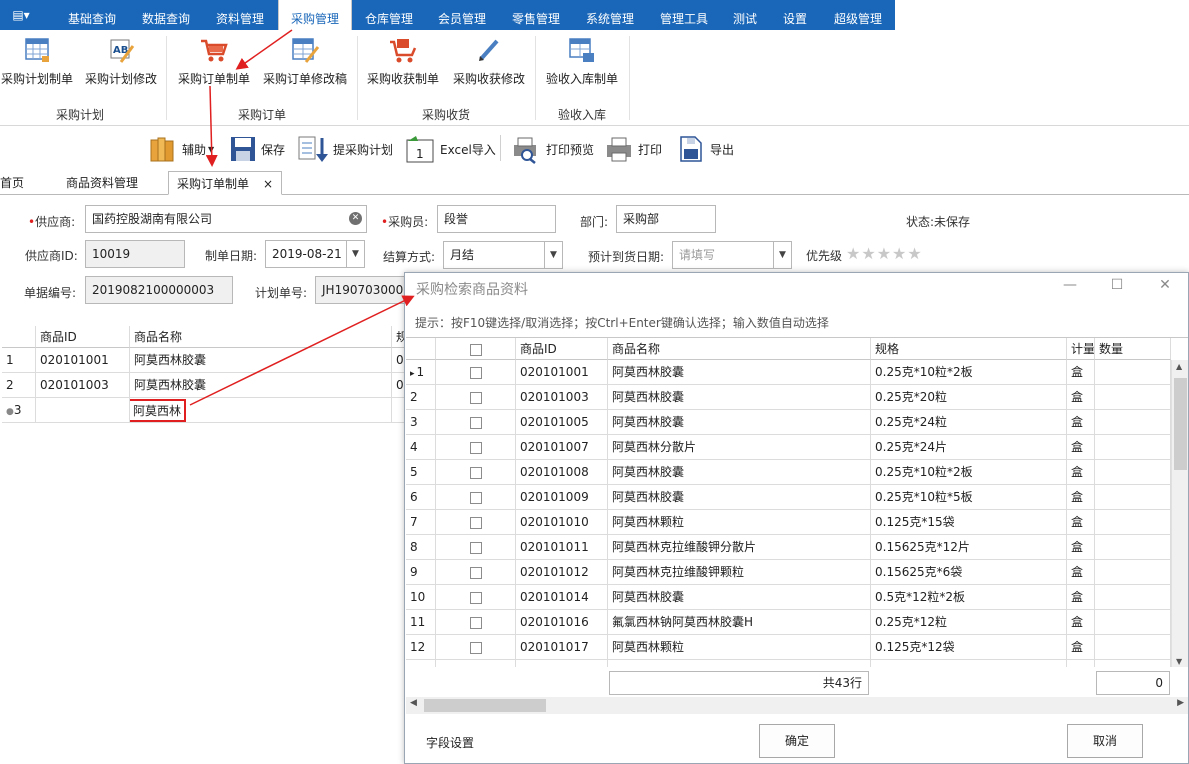 The width and height of the screenshot is (1189, 764). What do you see at coordinates (969, 572) in the screenshot?
I see `cell-spec: 0.15625克*6袋` at bounding box center [969, 572].